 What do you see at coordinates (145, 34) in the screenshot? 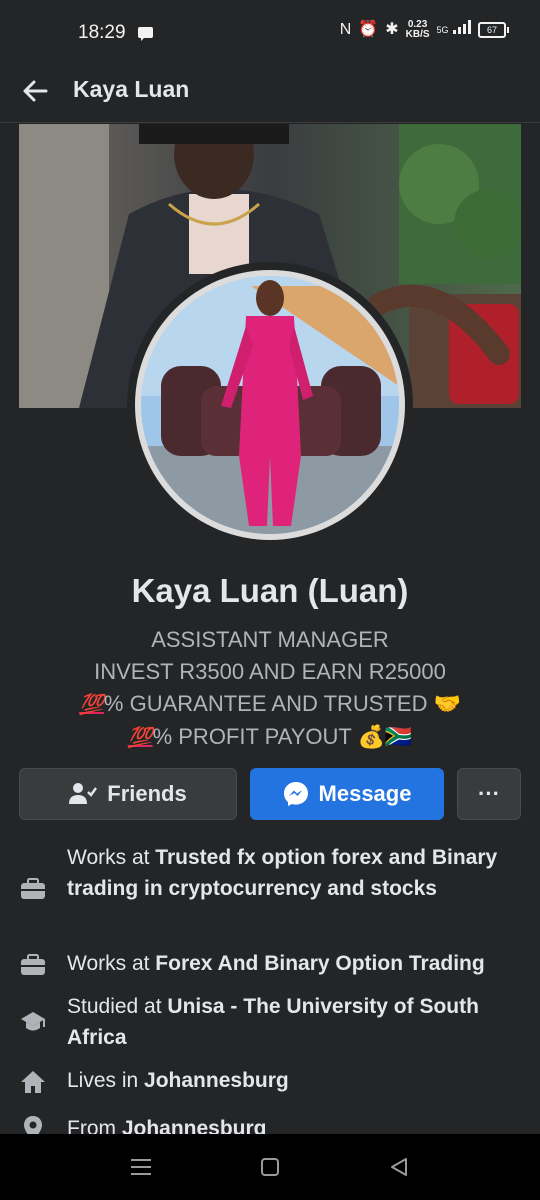
I see `message-notification-icon` at bounding box center [145, 34].